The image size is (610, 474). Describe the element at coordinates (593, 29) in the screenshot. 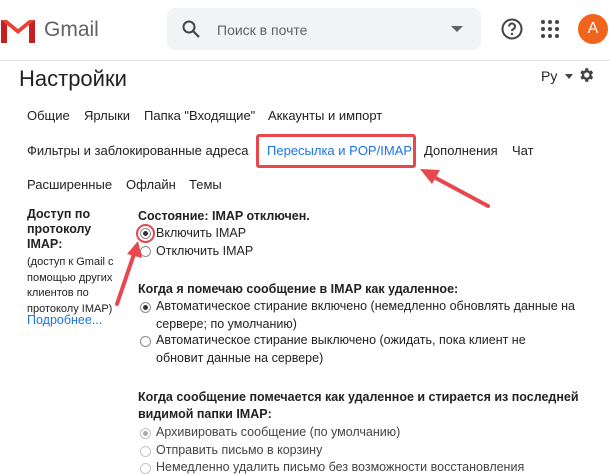

I see `avatar: A` at that location.